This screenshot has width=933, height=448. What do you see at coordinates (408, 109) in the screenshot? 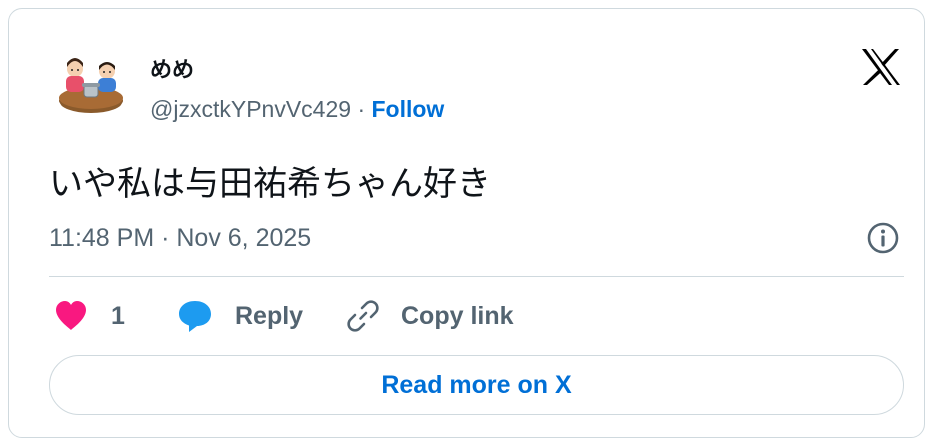
I see `follow-link: Follow` at bounding box center [408, 109].